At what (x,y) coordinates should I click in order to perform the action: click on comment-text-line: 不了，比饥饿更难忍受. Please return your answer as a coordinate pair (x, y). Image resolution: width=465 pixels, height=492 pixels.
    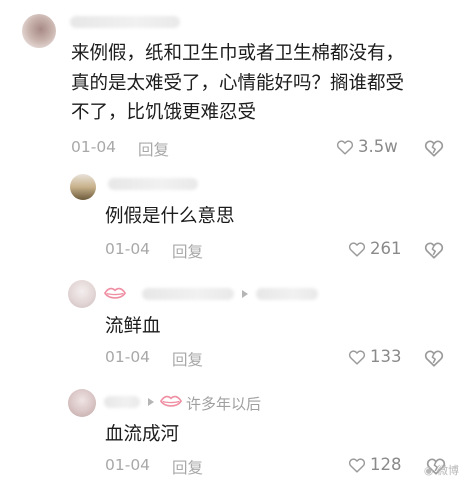
    Looking at the image, I should click on (164, 112).